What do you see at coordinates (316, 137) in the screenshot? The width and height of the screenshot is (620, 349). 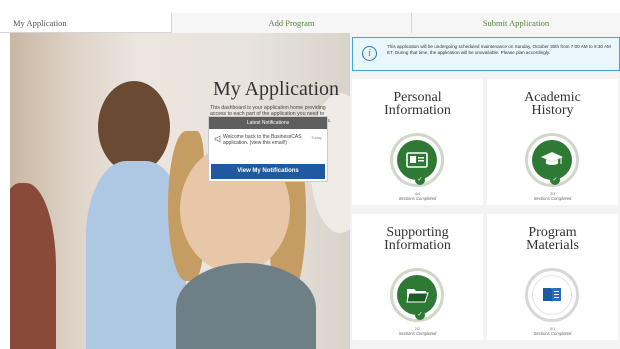 I see `notification-date: Today` at bounding box center [316, 137].